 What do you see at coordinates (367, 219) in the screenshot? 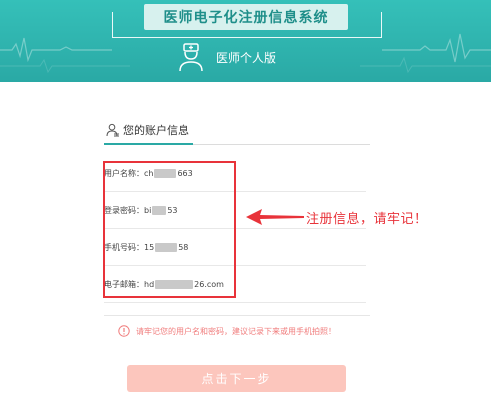
I see `annotation-text: 注册信息，请牢记！` at bounding box center [367, 219].